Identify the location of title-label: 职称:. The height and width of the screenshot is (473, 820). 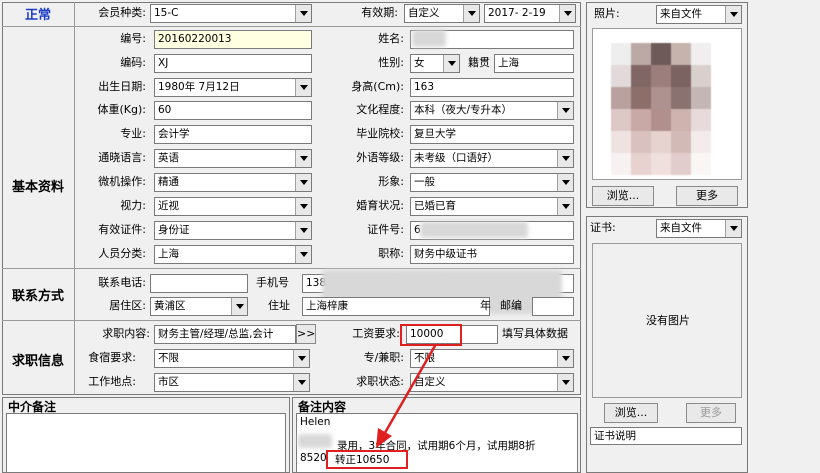
(391, 253).